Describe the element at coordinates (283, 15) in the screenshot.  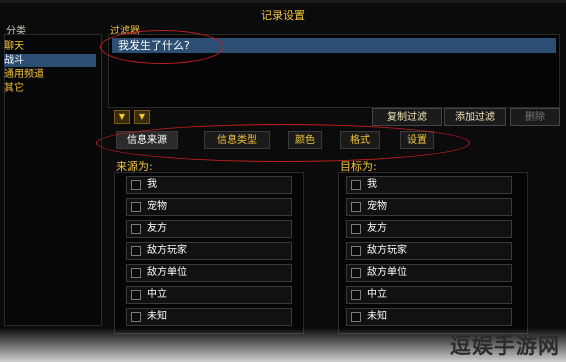
I see `window-title: 记录设置` at that location.